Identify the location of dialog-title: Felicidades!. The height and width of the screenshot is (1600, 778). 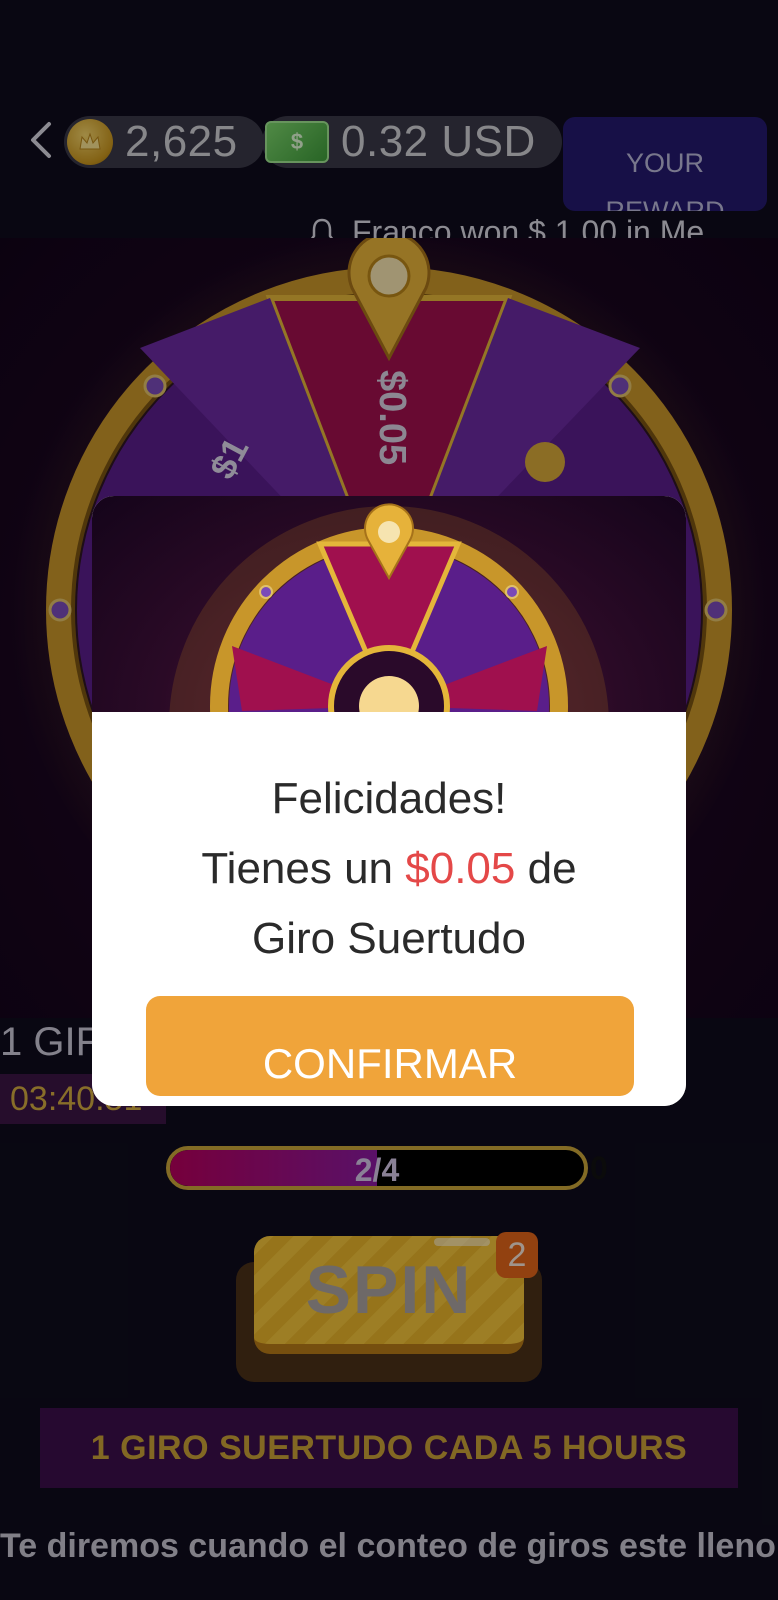
(389, 798).